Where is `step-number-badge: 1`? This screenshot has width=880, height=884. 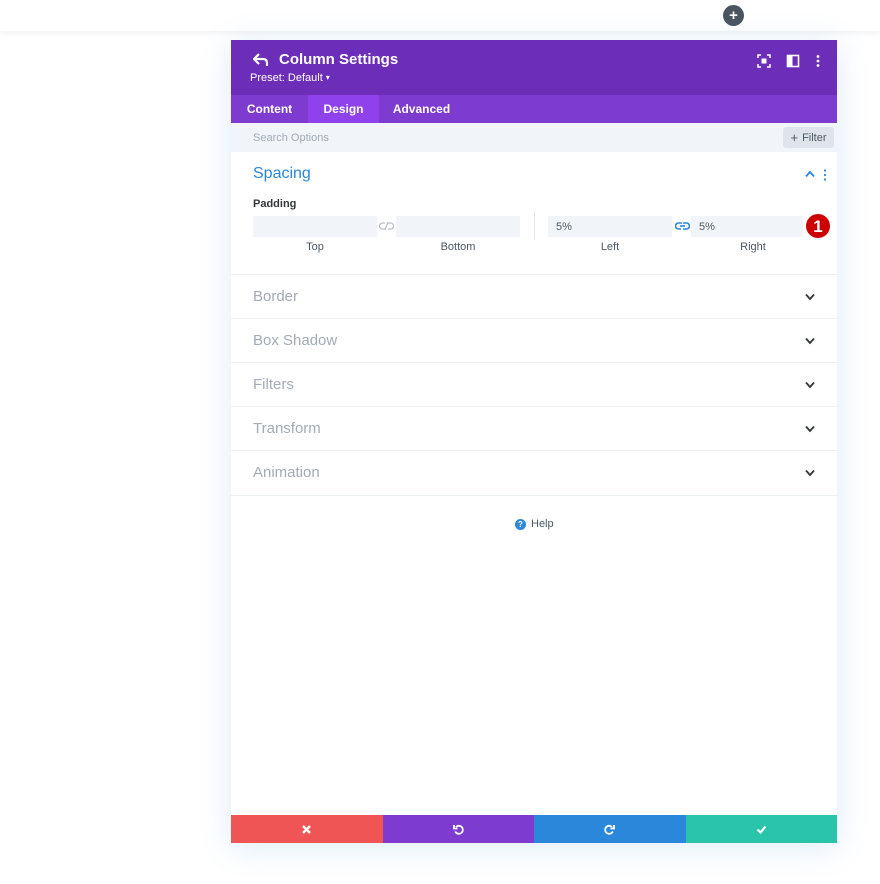 step-number-badge: 1 is located at coordinates (818, 226).